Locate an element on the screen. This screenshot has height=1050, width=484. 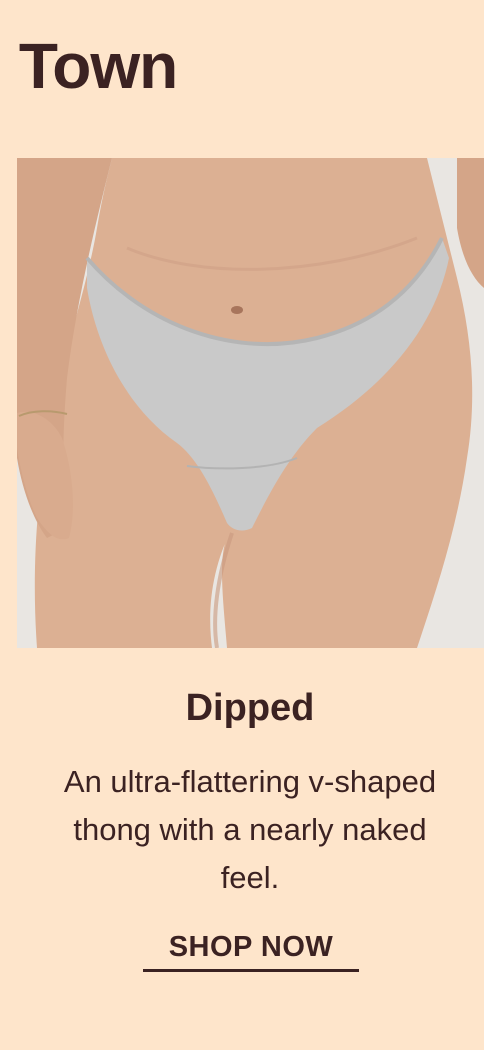
section-headline: n Town is located at coordinates (89, 66).